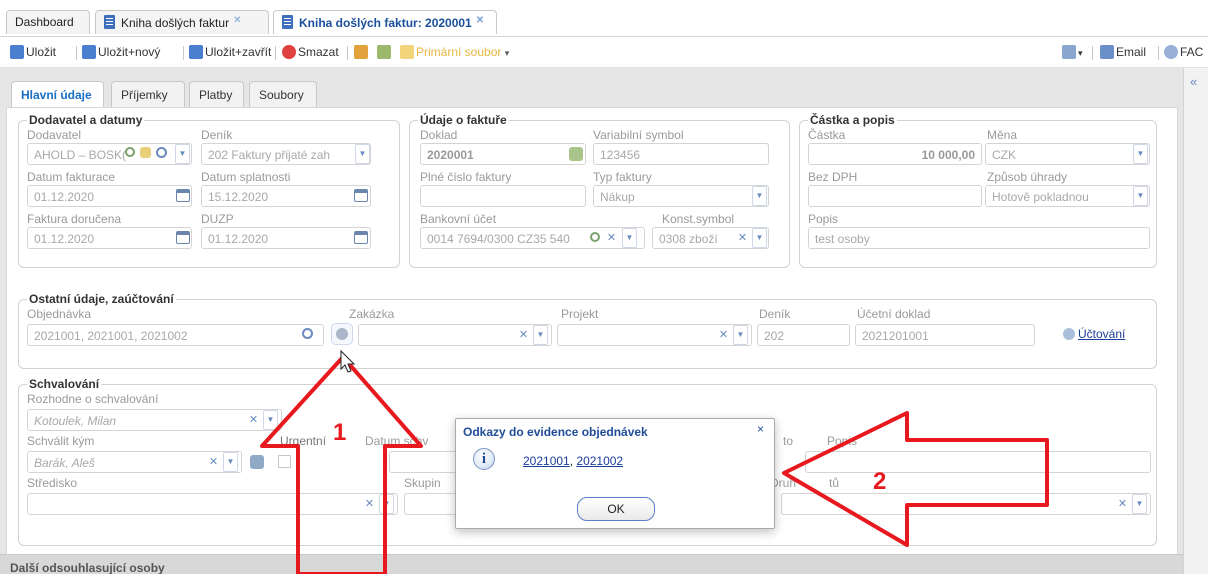  I want to click on without-vat-field, so click(895, 196).